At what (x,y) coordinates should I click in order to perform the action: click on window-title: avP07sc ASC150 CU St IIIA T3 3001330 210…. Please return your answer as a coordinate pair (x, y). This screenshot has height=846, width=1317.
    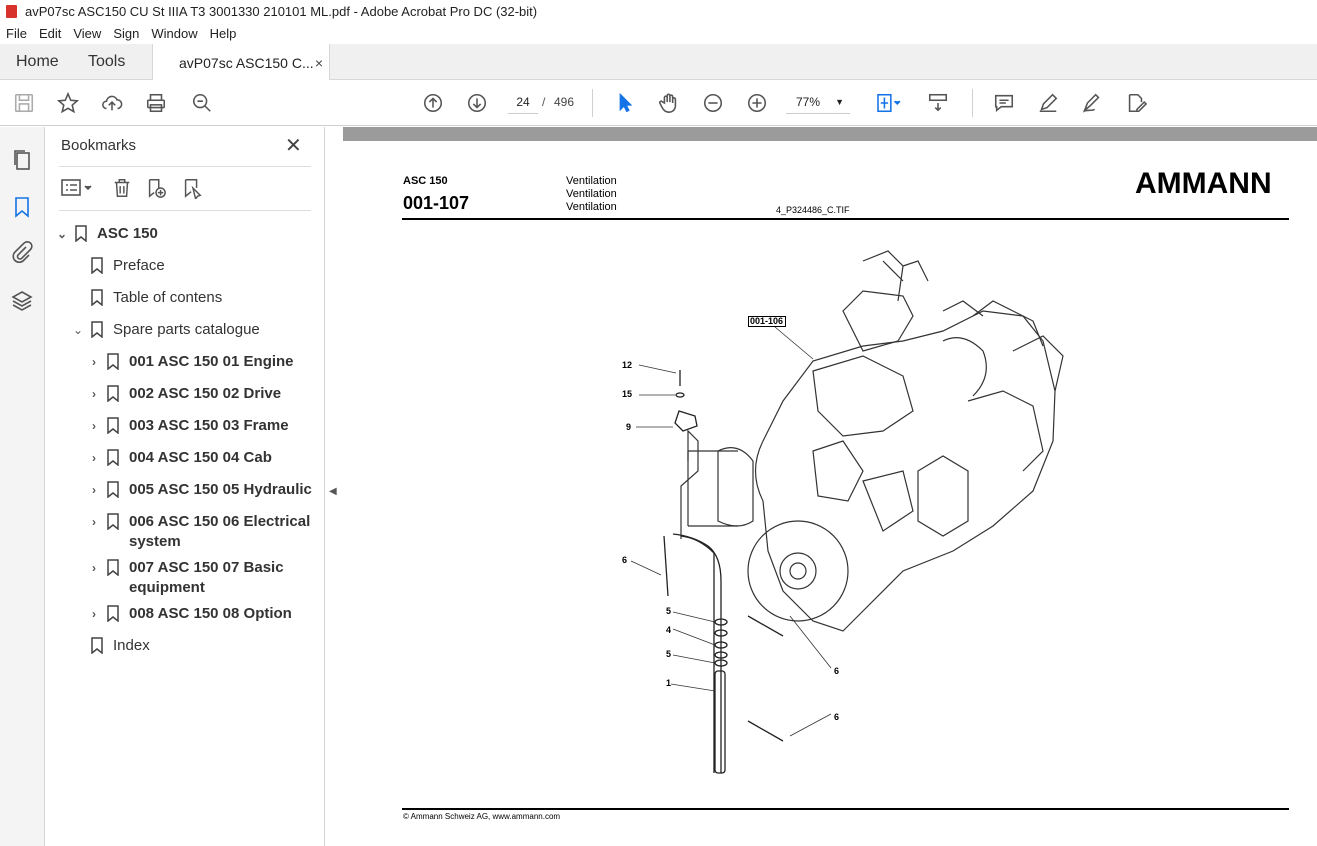
    Looking at the image, I should click on (281, 11).